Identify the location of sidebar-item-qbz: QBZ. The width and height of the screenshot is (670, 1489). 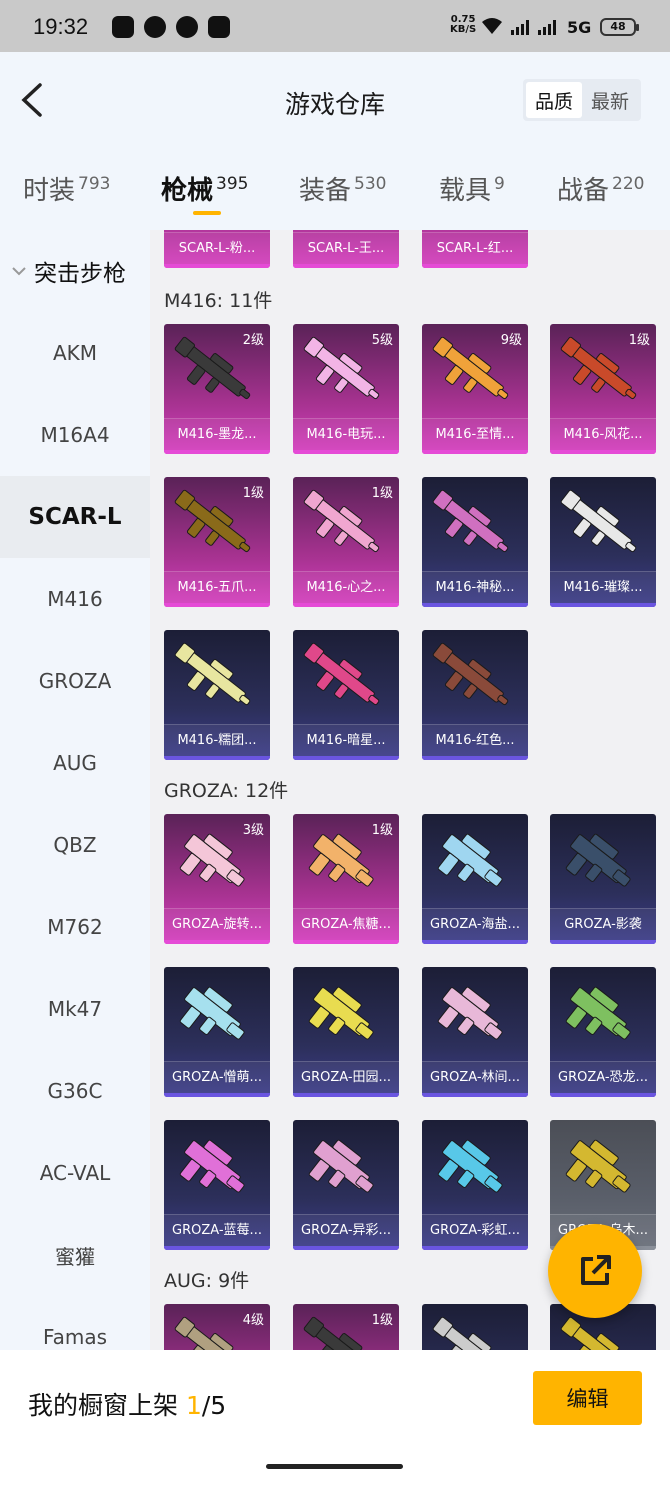
(75, 845).